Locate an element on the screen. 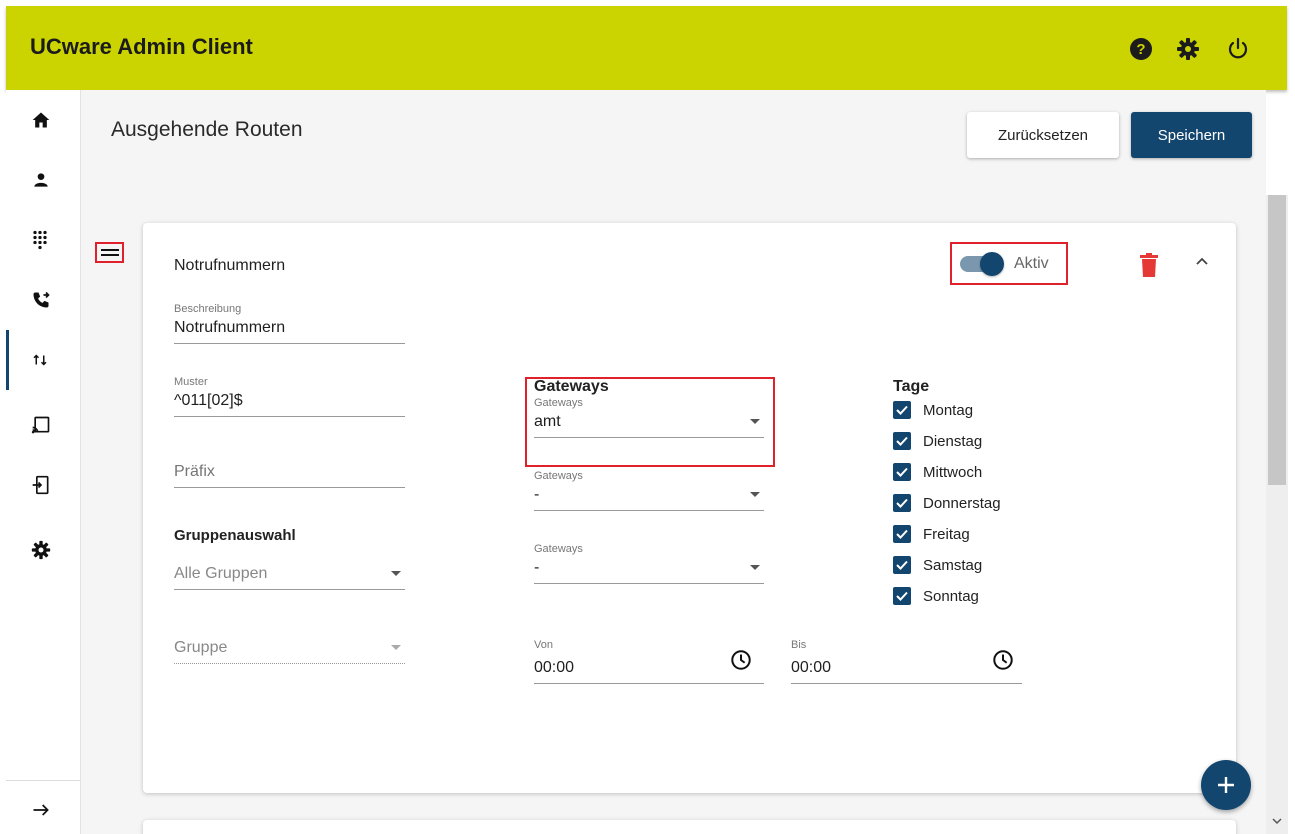 The height and width of the screenshot is (834, 1295). drag-handle is located at coordinates (109, 252).